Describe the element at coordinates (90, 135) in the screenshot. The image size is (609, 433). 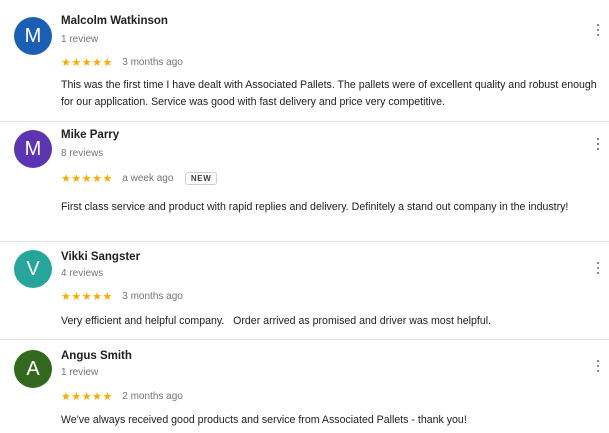
I see `reviewer-name: Mike Parry` at that location.